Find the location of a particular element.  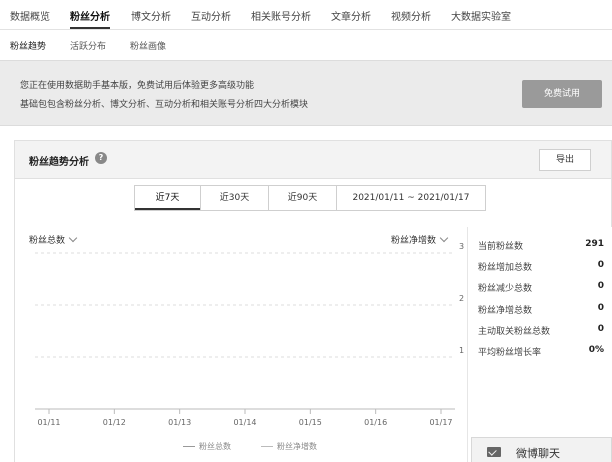

panel-title: 粉丝趋势分析 is located at coordinates (59, 162).